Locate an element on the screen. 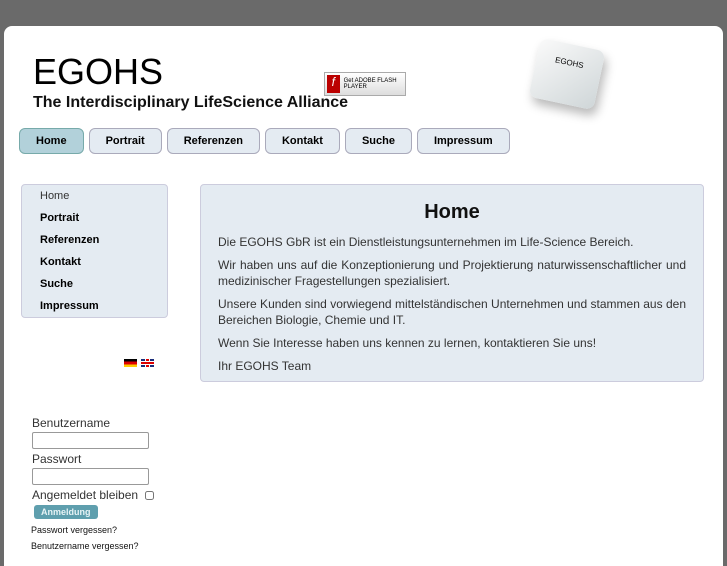 The height and width of the screenshot is (566, 727). nav-referenzen: Referenzen is located at coordinates (213, 141).